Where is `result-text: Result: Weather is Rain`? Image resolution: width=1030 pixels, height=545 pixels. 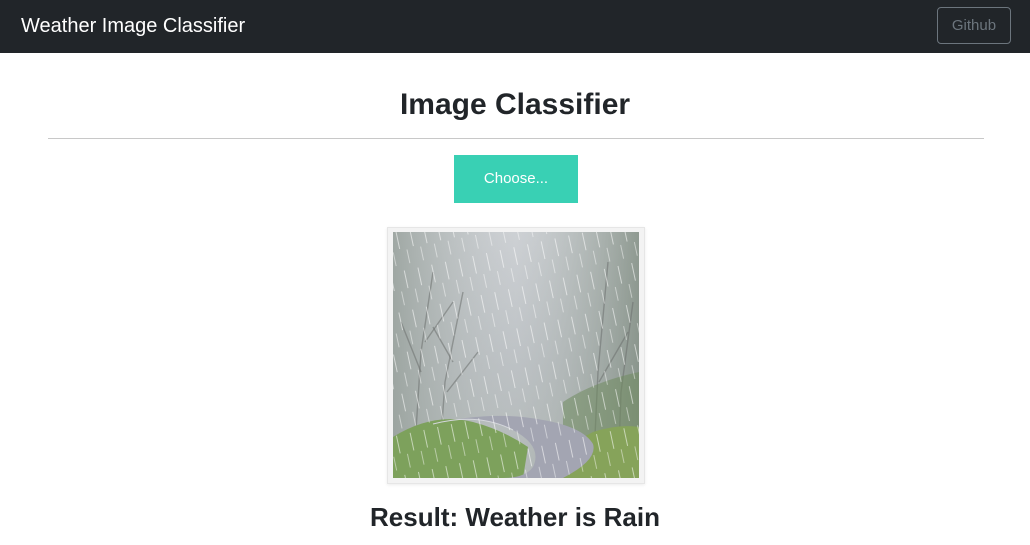
result-text: Result: Weather is Rain is located at coordinates (515, 517).